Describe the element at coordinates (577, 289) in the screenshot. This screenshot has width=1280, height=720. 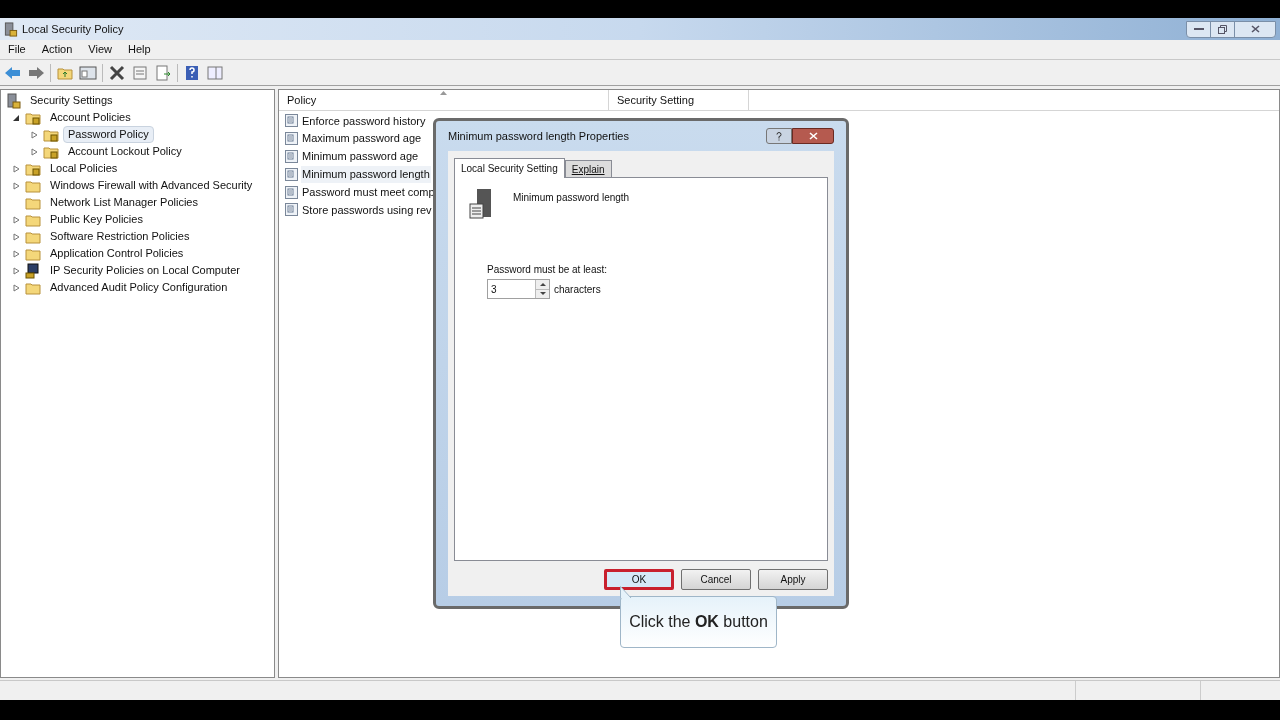
I see `unit-label: characters` at that location.